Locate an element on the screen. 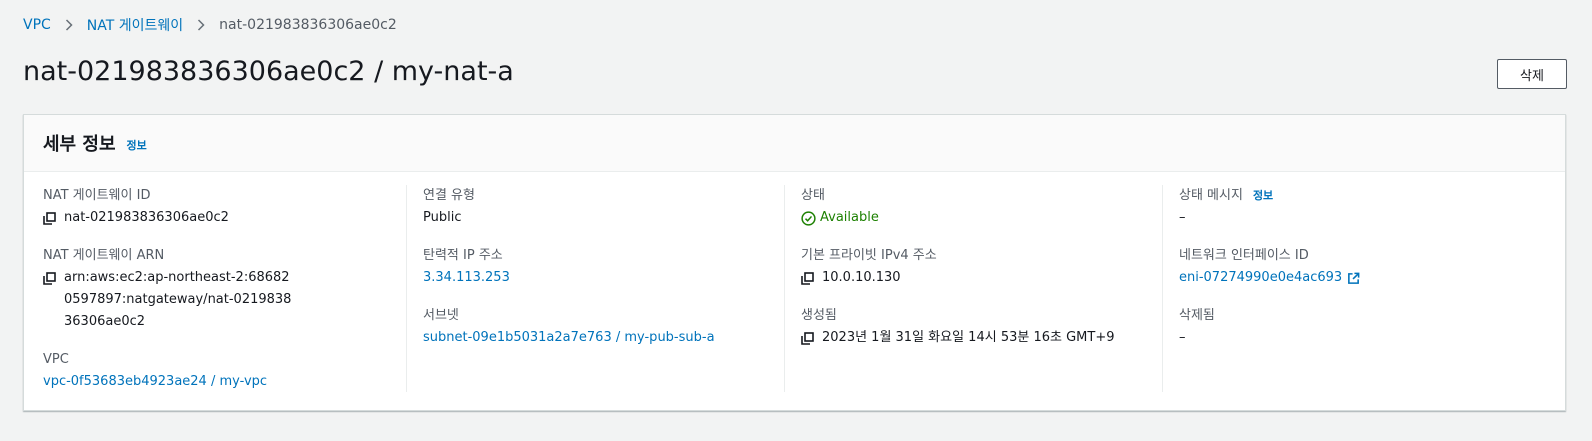 This screenshot has width=1592, height=441. delete-button: 삭제 is located at coordinates (1532, 74).